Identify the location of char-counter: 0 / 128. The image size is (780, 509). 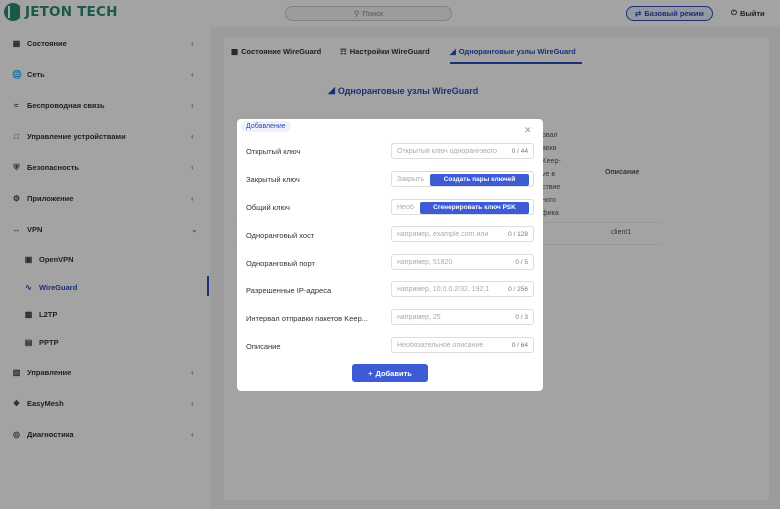
(518, 234).